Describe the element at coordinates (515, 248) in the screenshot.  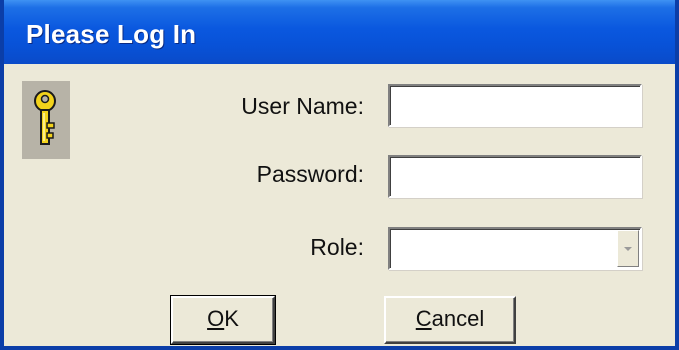
I see `role-select` at that location.